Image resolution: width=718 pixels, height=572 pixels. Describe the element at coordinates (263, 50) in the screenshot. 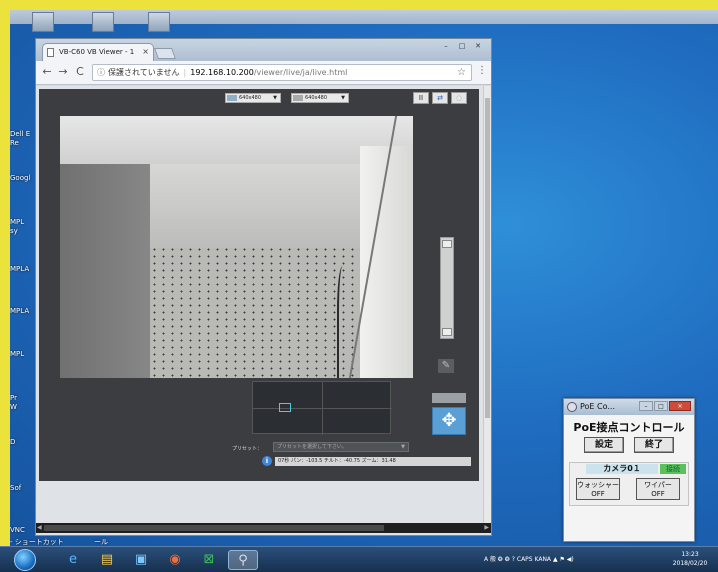

I see `browser-titlebar: VB-C60 VB Viewer - 1 × – □ ✕` at that location.